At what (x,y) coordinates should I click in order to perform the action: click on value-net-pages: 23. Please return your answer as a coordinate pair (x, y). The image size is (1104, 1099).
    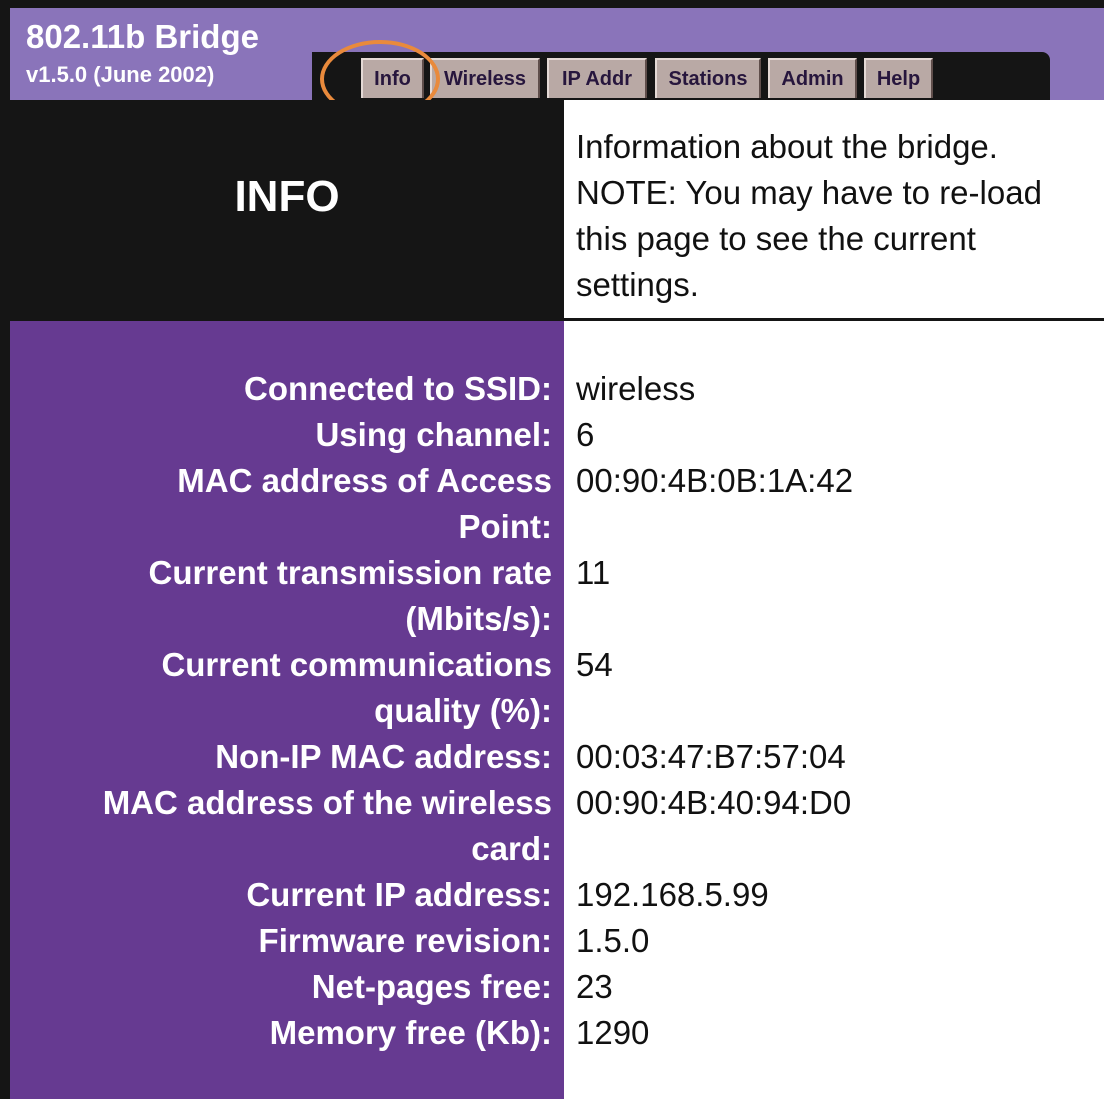
    Looking at the image, I should click on (594, 986).